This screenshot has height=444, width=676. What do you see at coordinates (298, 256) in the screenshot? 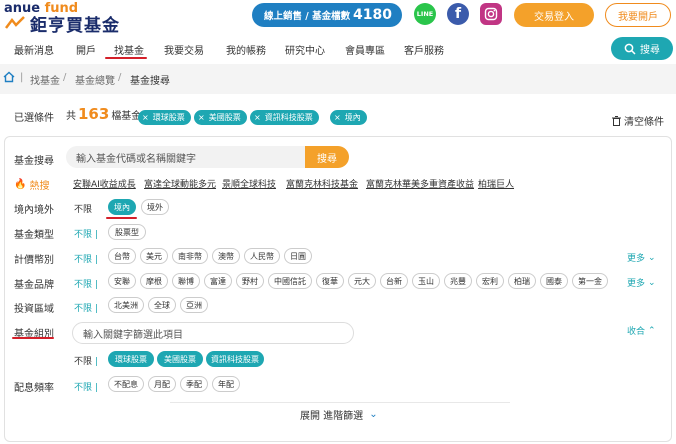
I see `currency-option: 日圓` at bounding box center [298, 256].